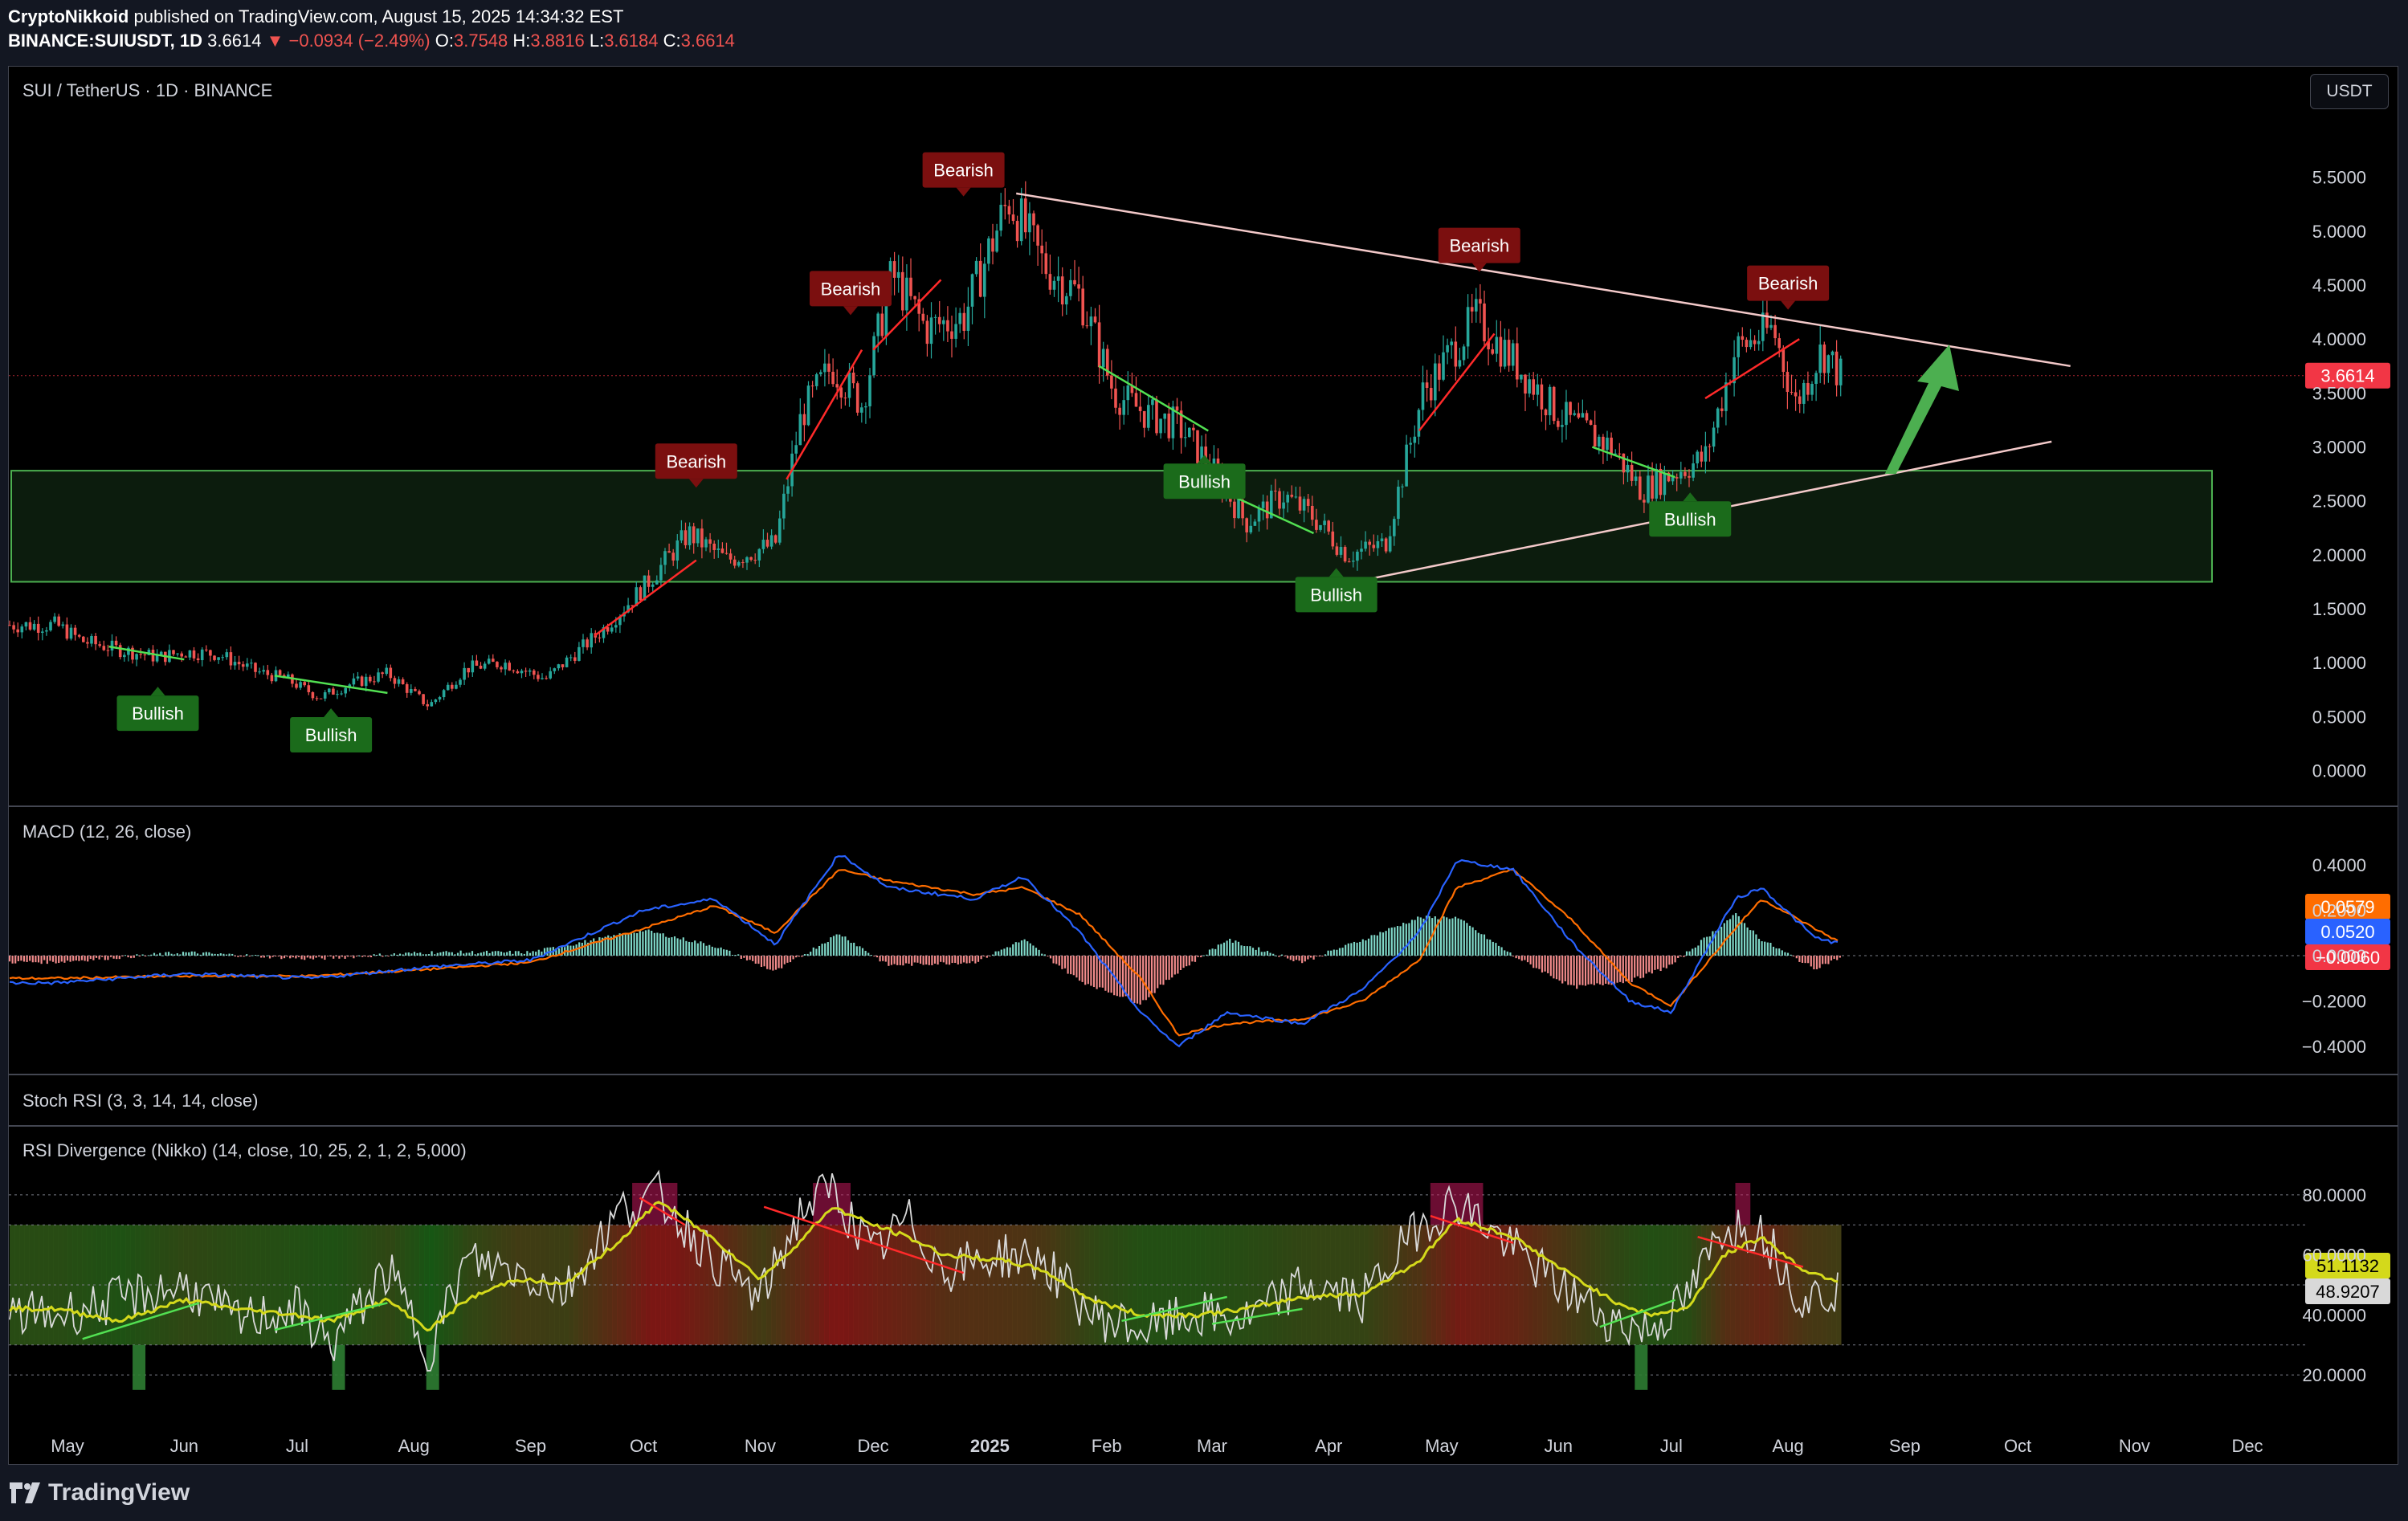 This screenshot has width=2408, height=1521. I want to click on time-axis-tick: Aug, so click(414, 1446).